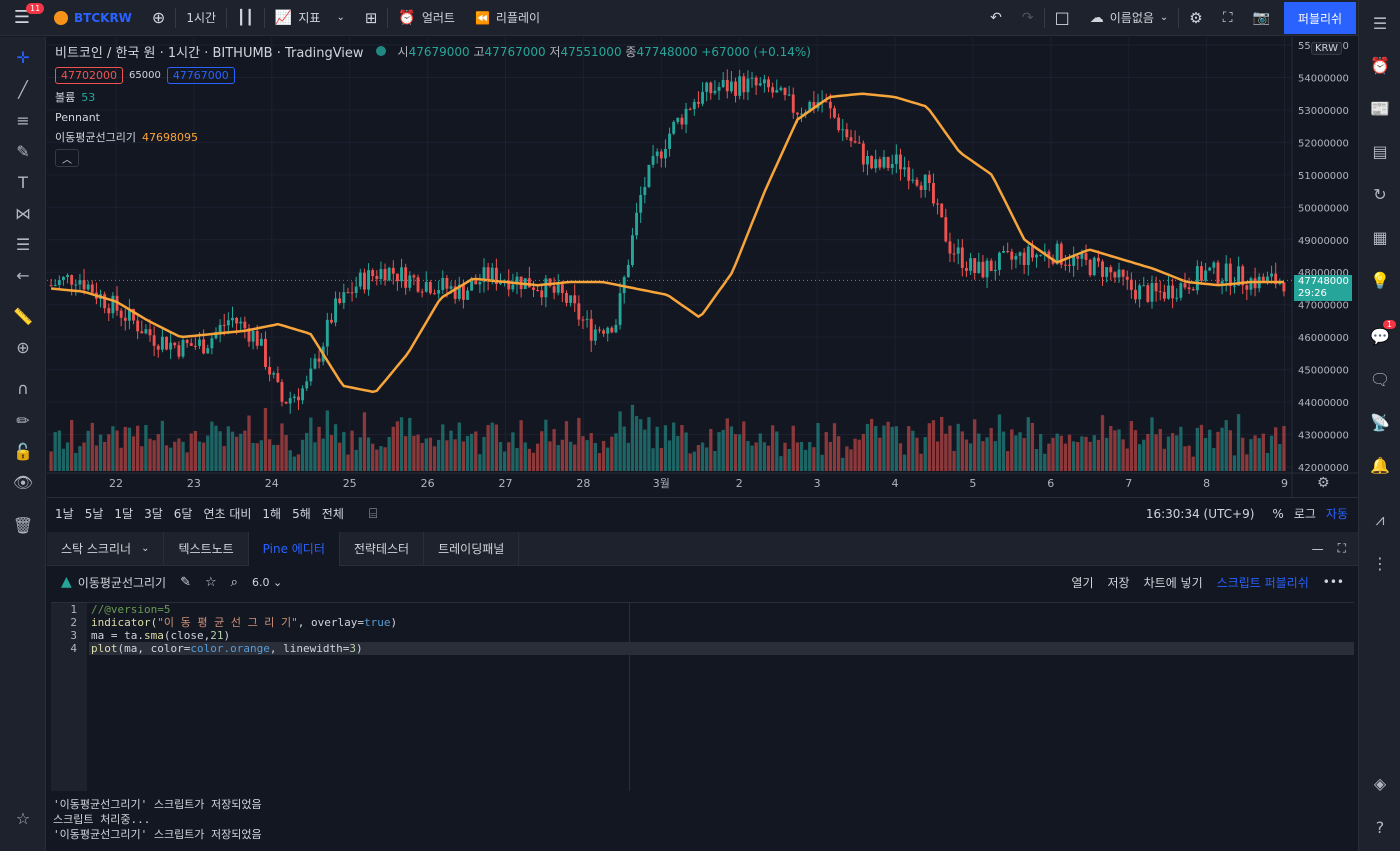 The image size is (1400, 851). Describe the element at coordinates (23, 151) in the screenshot. I see `brush-icon: ✎` at that location.